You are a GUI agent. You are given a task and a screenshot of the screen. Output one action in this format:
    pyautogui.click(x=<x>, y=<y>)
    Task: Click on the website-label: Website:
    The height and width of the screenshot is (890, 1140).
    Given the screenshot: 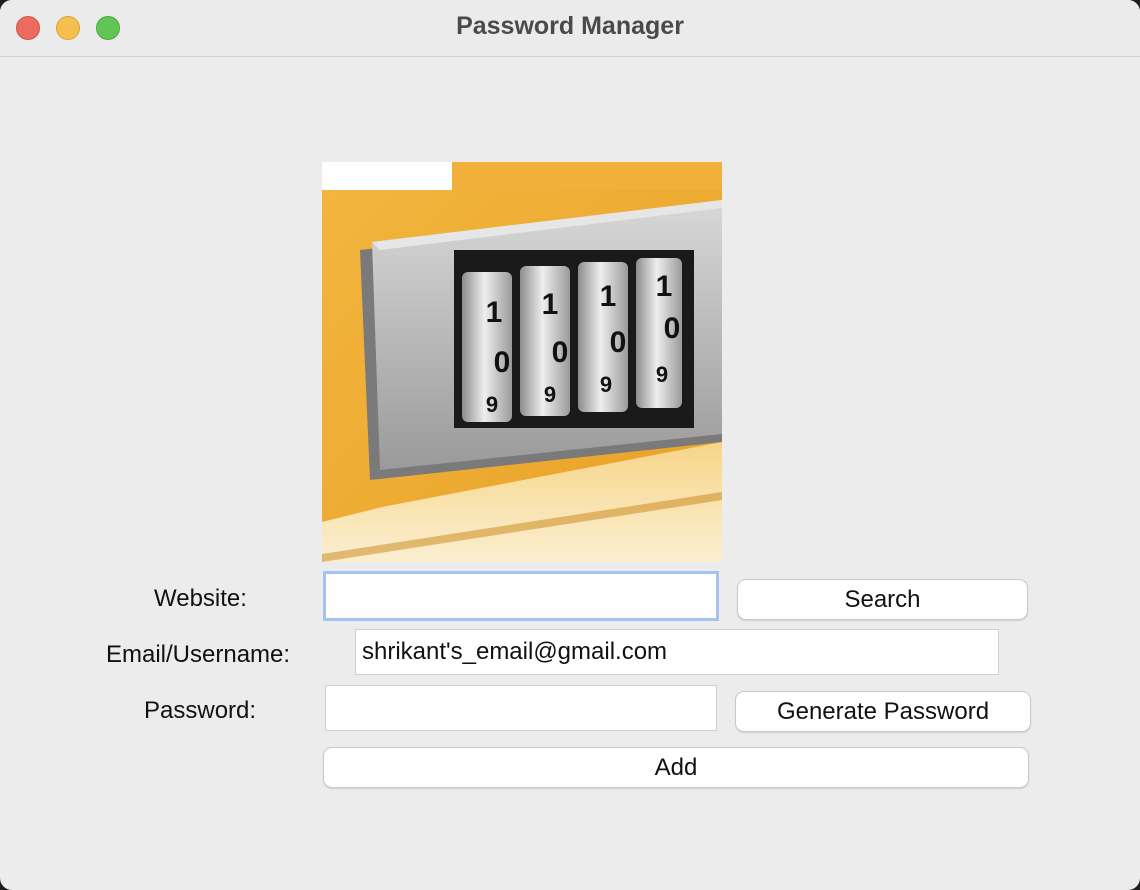 What is the action you would take?
    pyautogui.click(x=200, y=598)
    